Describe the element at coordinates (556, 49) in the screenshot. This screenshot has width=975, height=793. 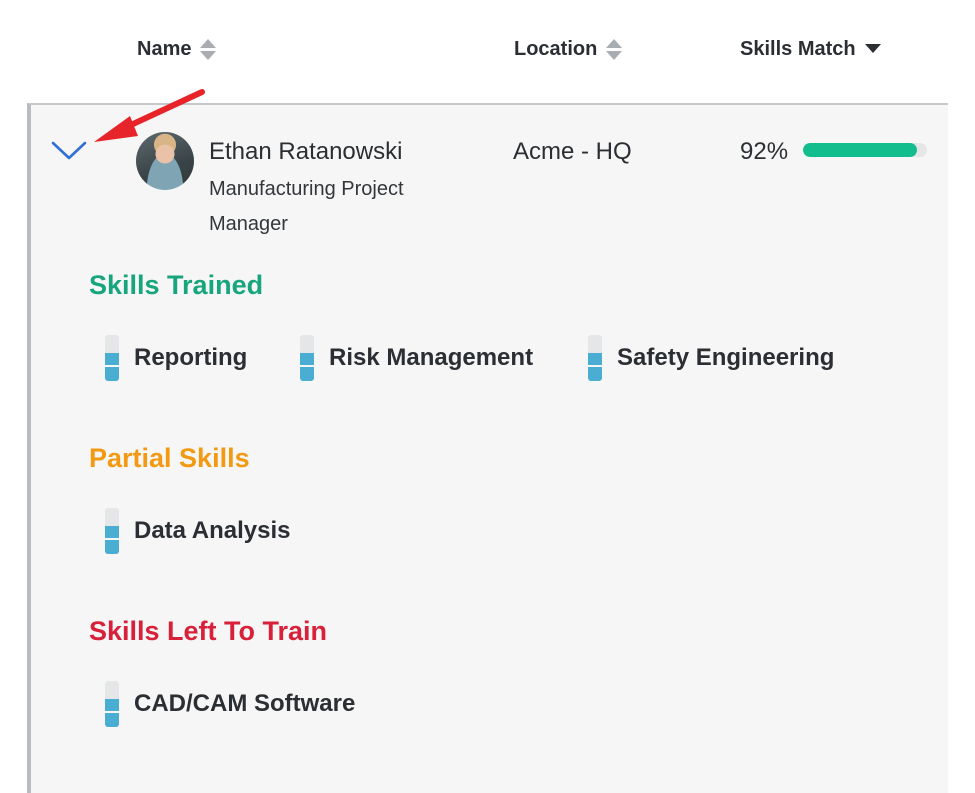
I see `column-header-location-label: Location` at that location.